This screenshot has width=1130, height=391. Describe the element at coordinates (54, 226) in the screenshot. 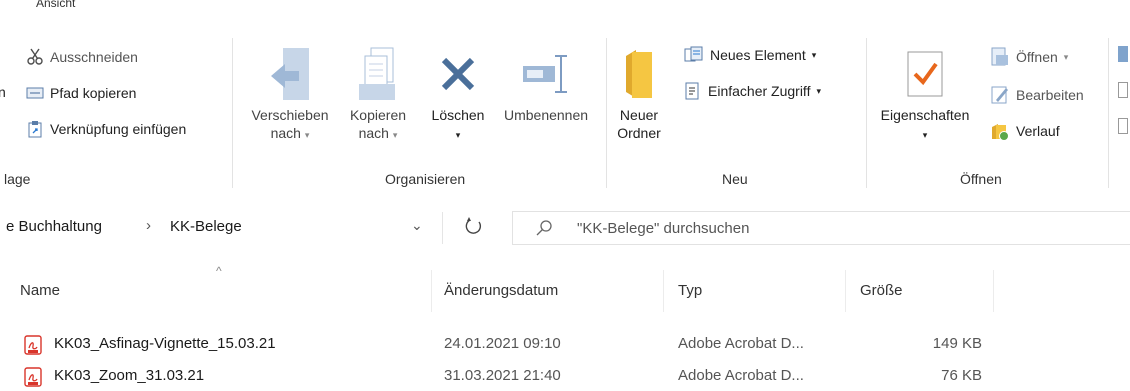

I see `breadcrumb-parent: e Buchhaltung` at that location.